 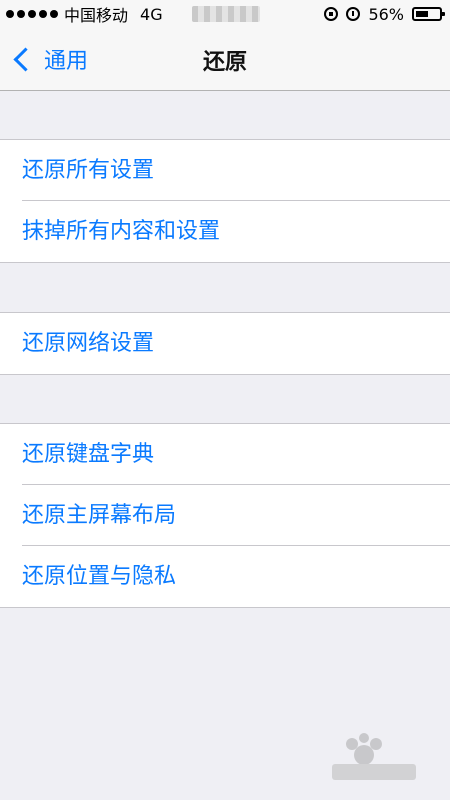 I want to click on reset-network-settings-row: 还原网络设置, so click(x=225, y=343).